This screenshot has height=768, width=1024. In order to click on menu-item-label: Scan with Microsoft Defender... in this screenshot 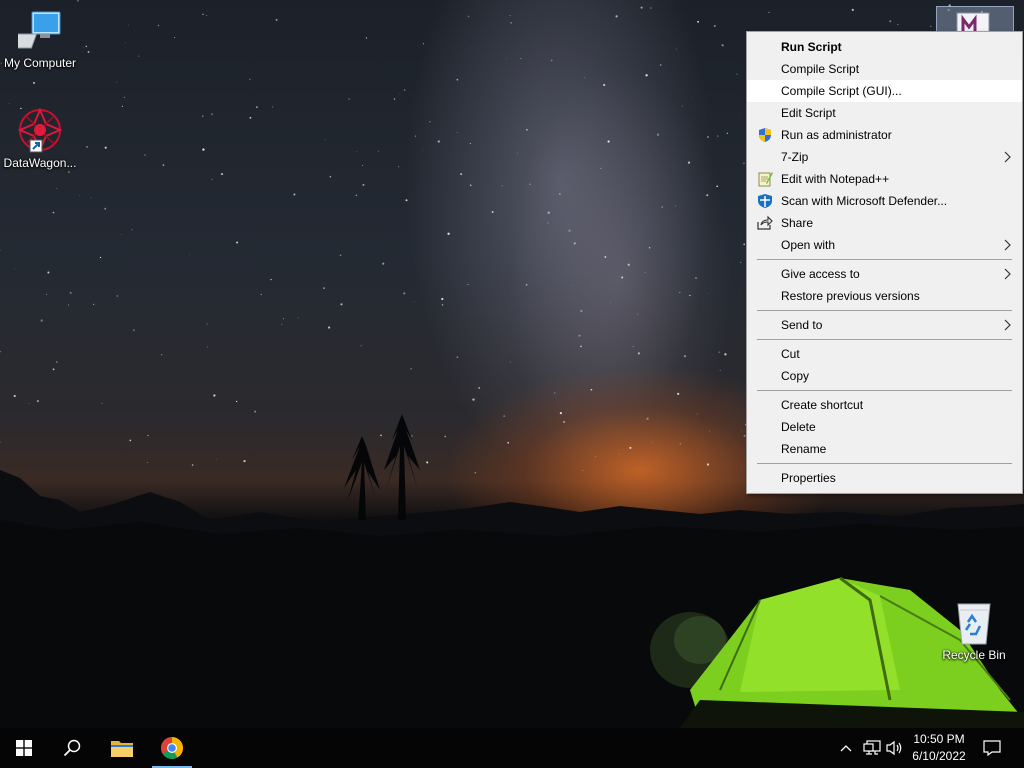, I will do `click(864, 201)`.